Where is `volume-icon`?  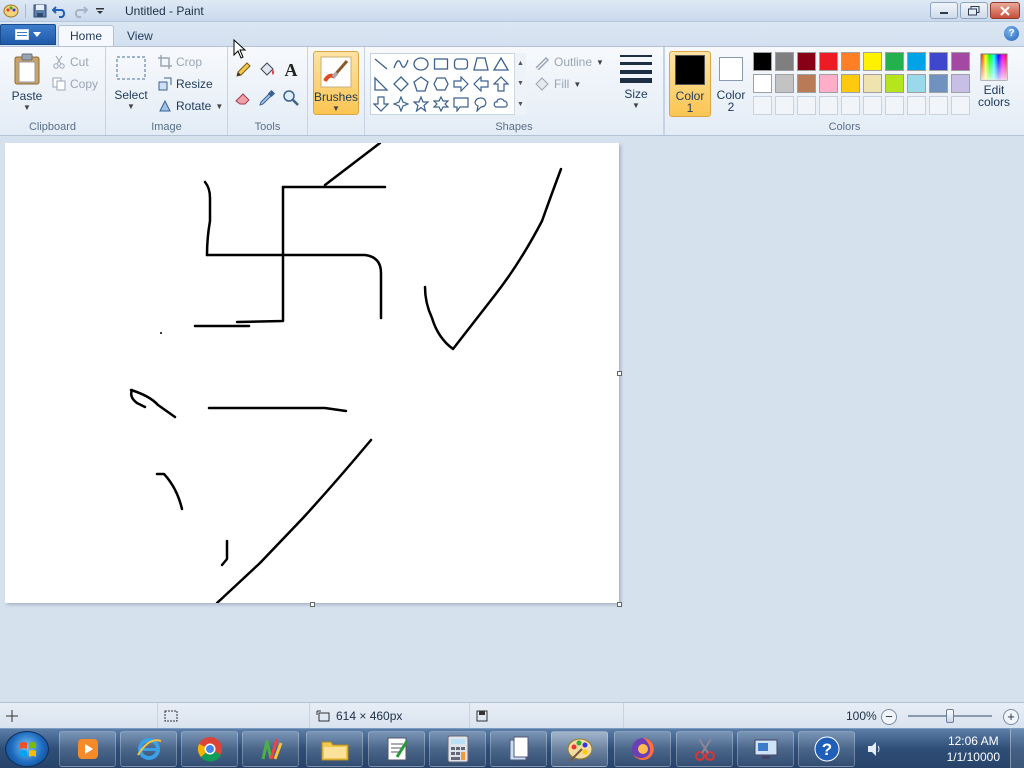 volume-icon is located at coordinates (875, 750).